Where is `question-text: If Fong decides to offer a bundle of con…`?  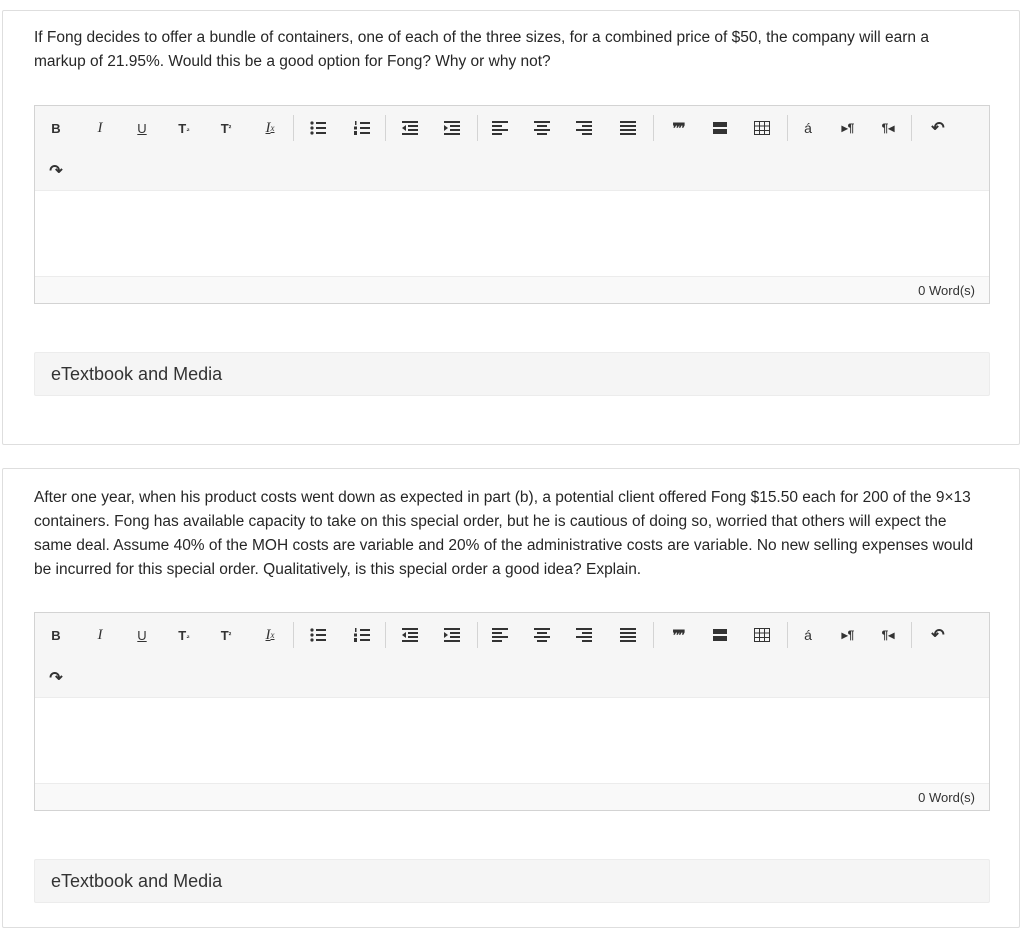 question-text: If Fong decides to offer a bundle of con… is located at coordinates (481, 49).